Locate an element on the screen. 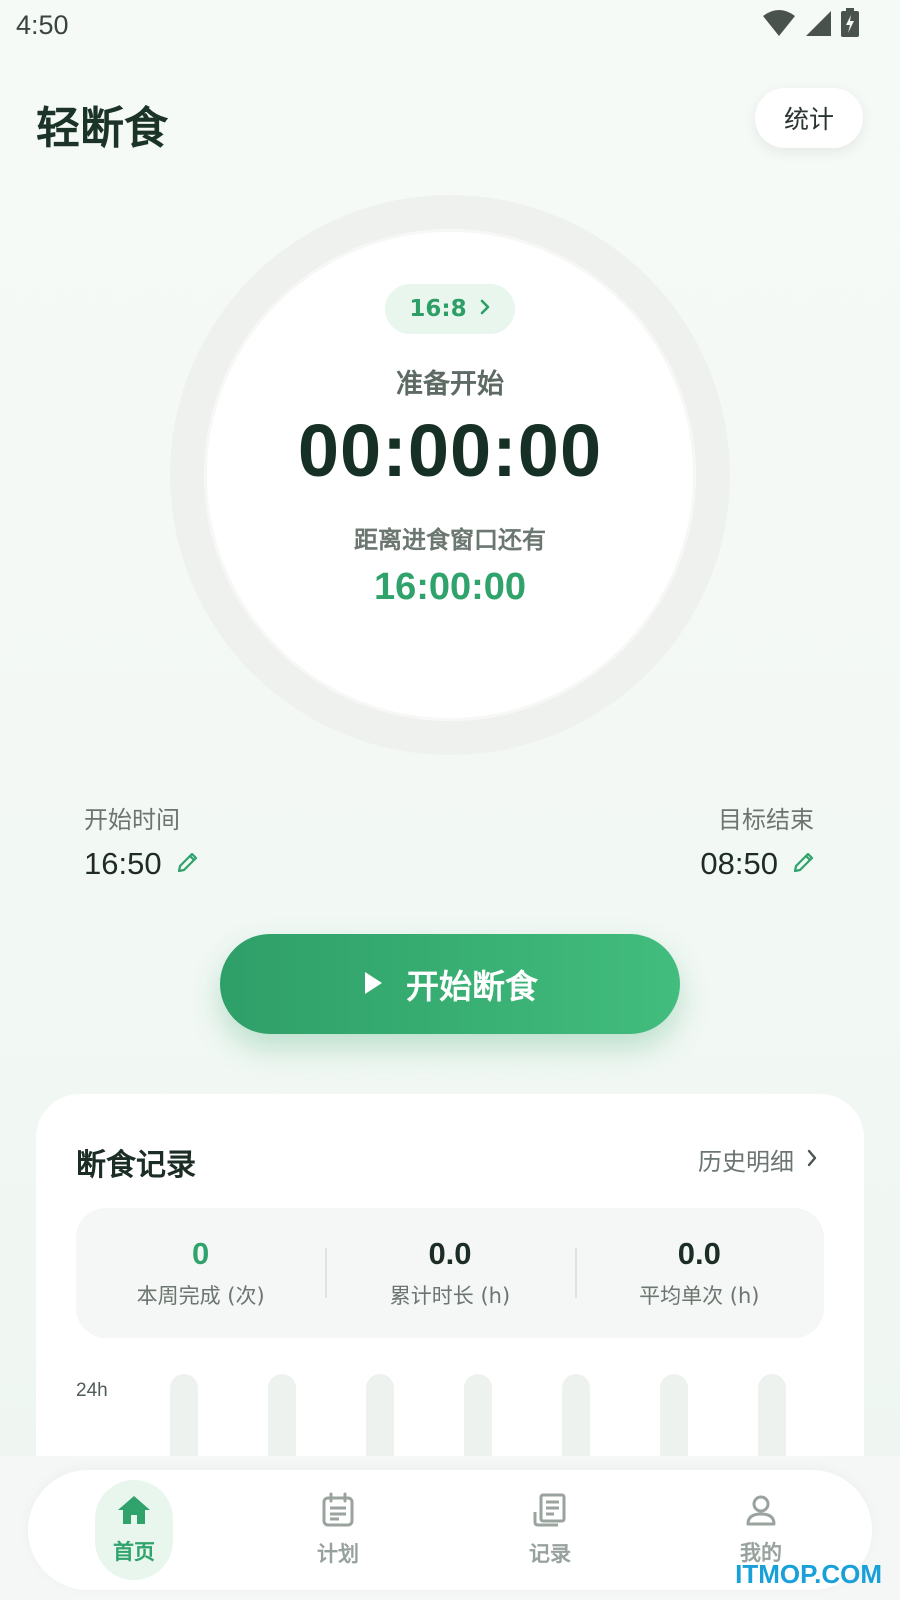 The width and height of the screenshot is (900, 1600). stat-value: 0 is located at coordinates (201, 1253).